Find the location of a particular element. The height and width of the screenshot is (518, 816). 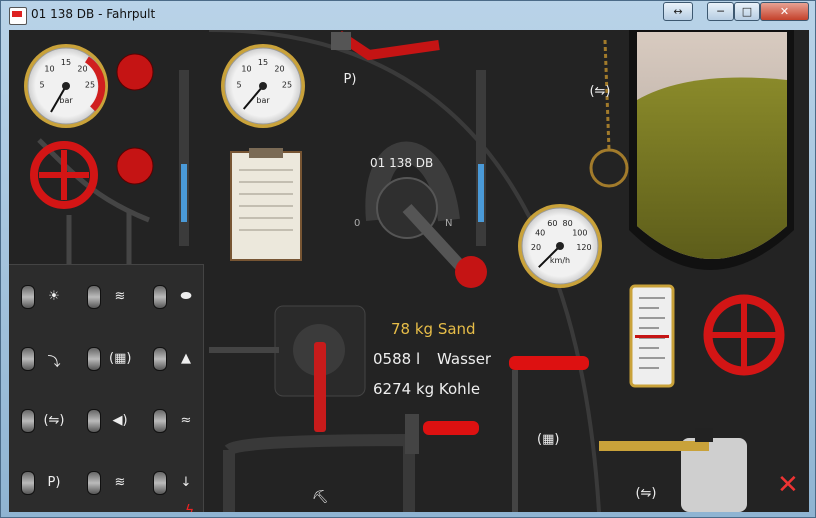

turtle-icon: ⬬ is located at coordinates (186, 296).